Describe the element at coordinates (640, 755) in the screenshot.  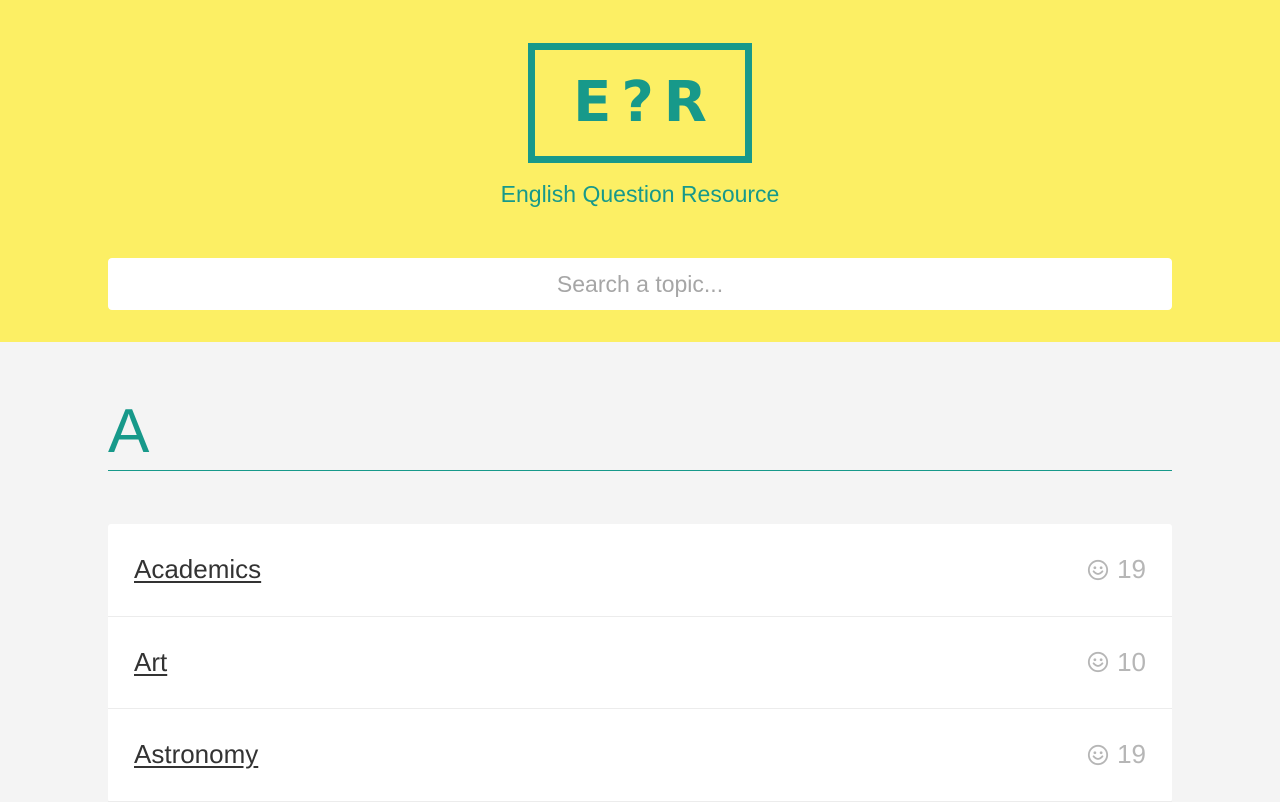
I see `list-item: Astronomy 19` at that location.